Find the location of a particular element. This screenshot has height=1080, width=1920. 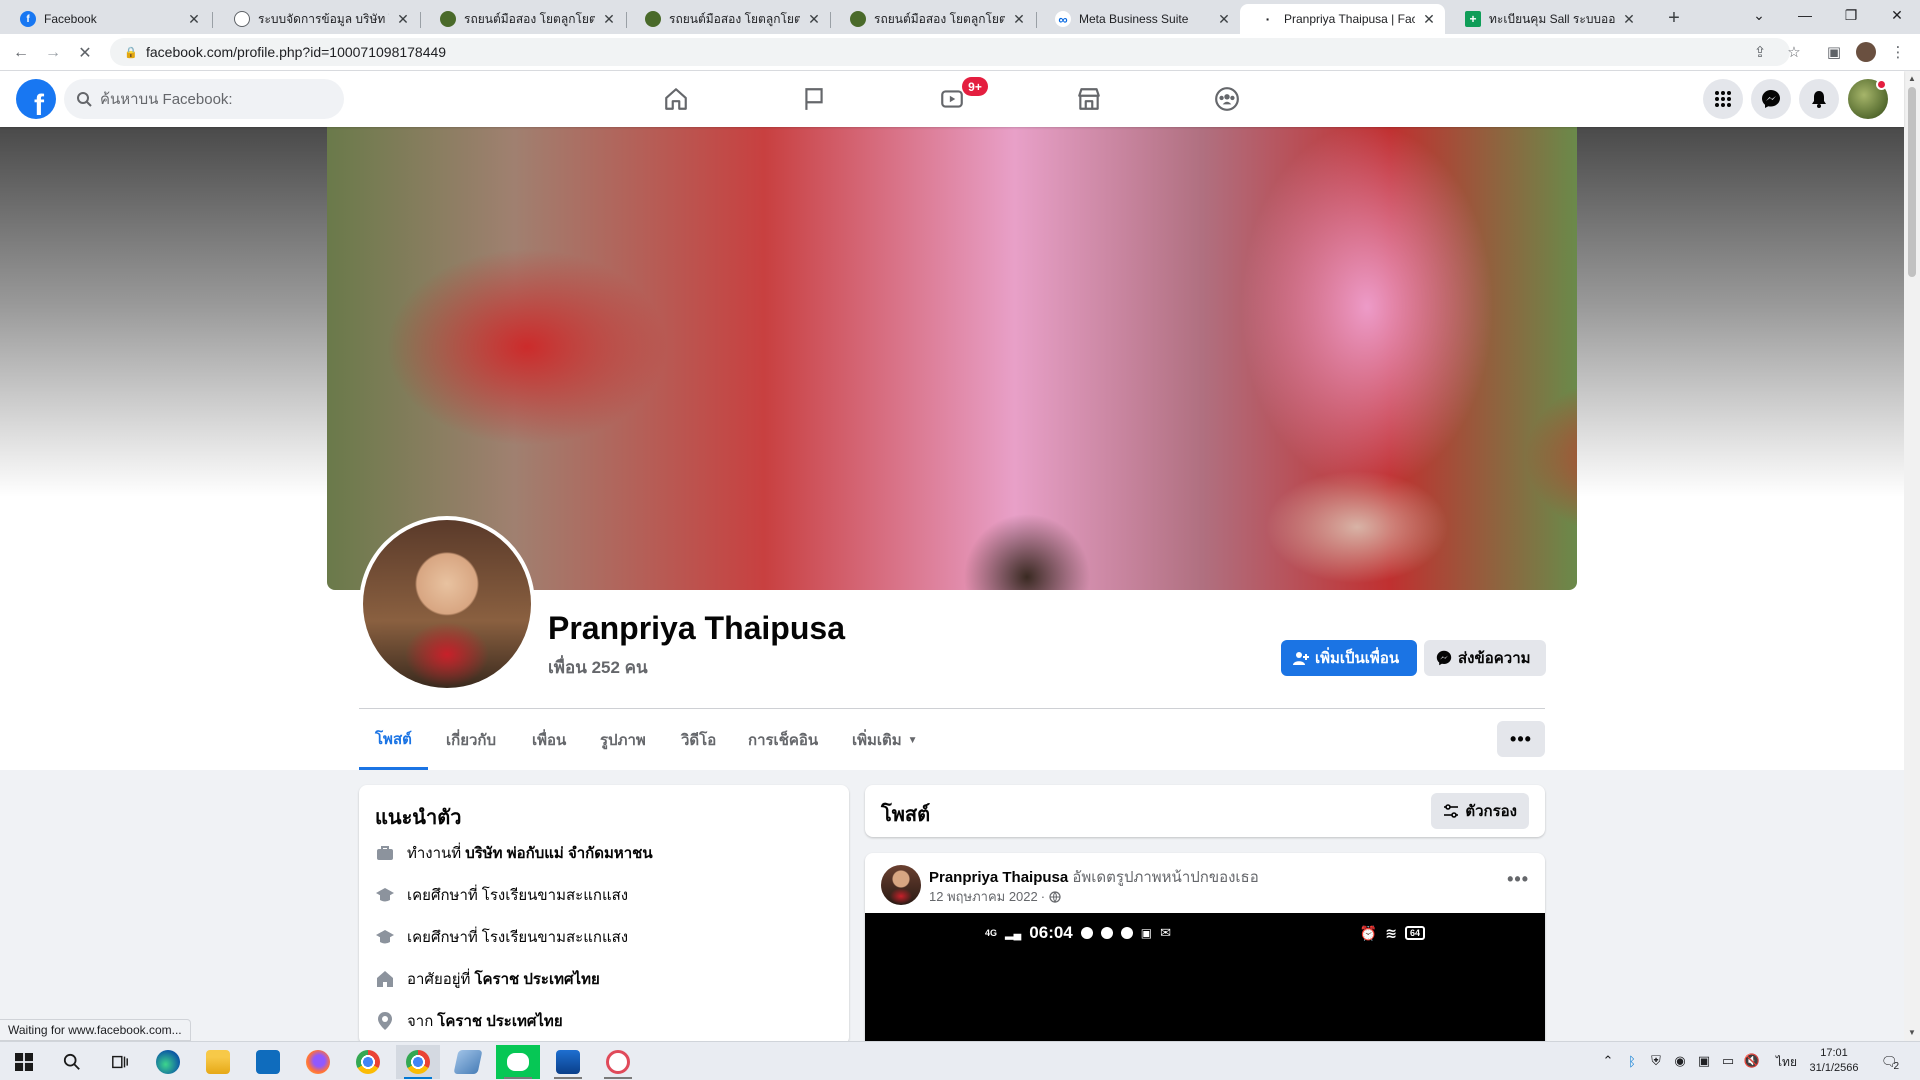

taskbar-app-firefox is located at coordinates (318, 1062).